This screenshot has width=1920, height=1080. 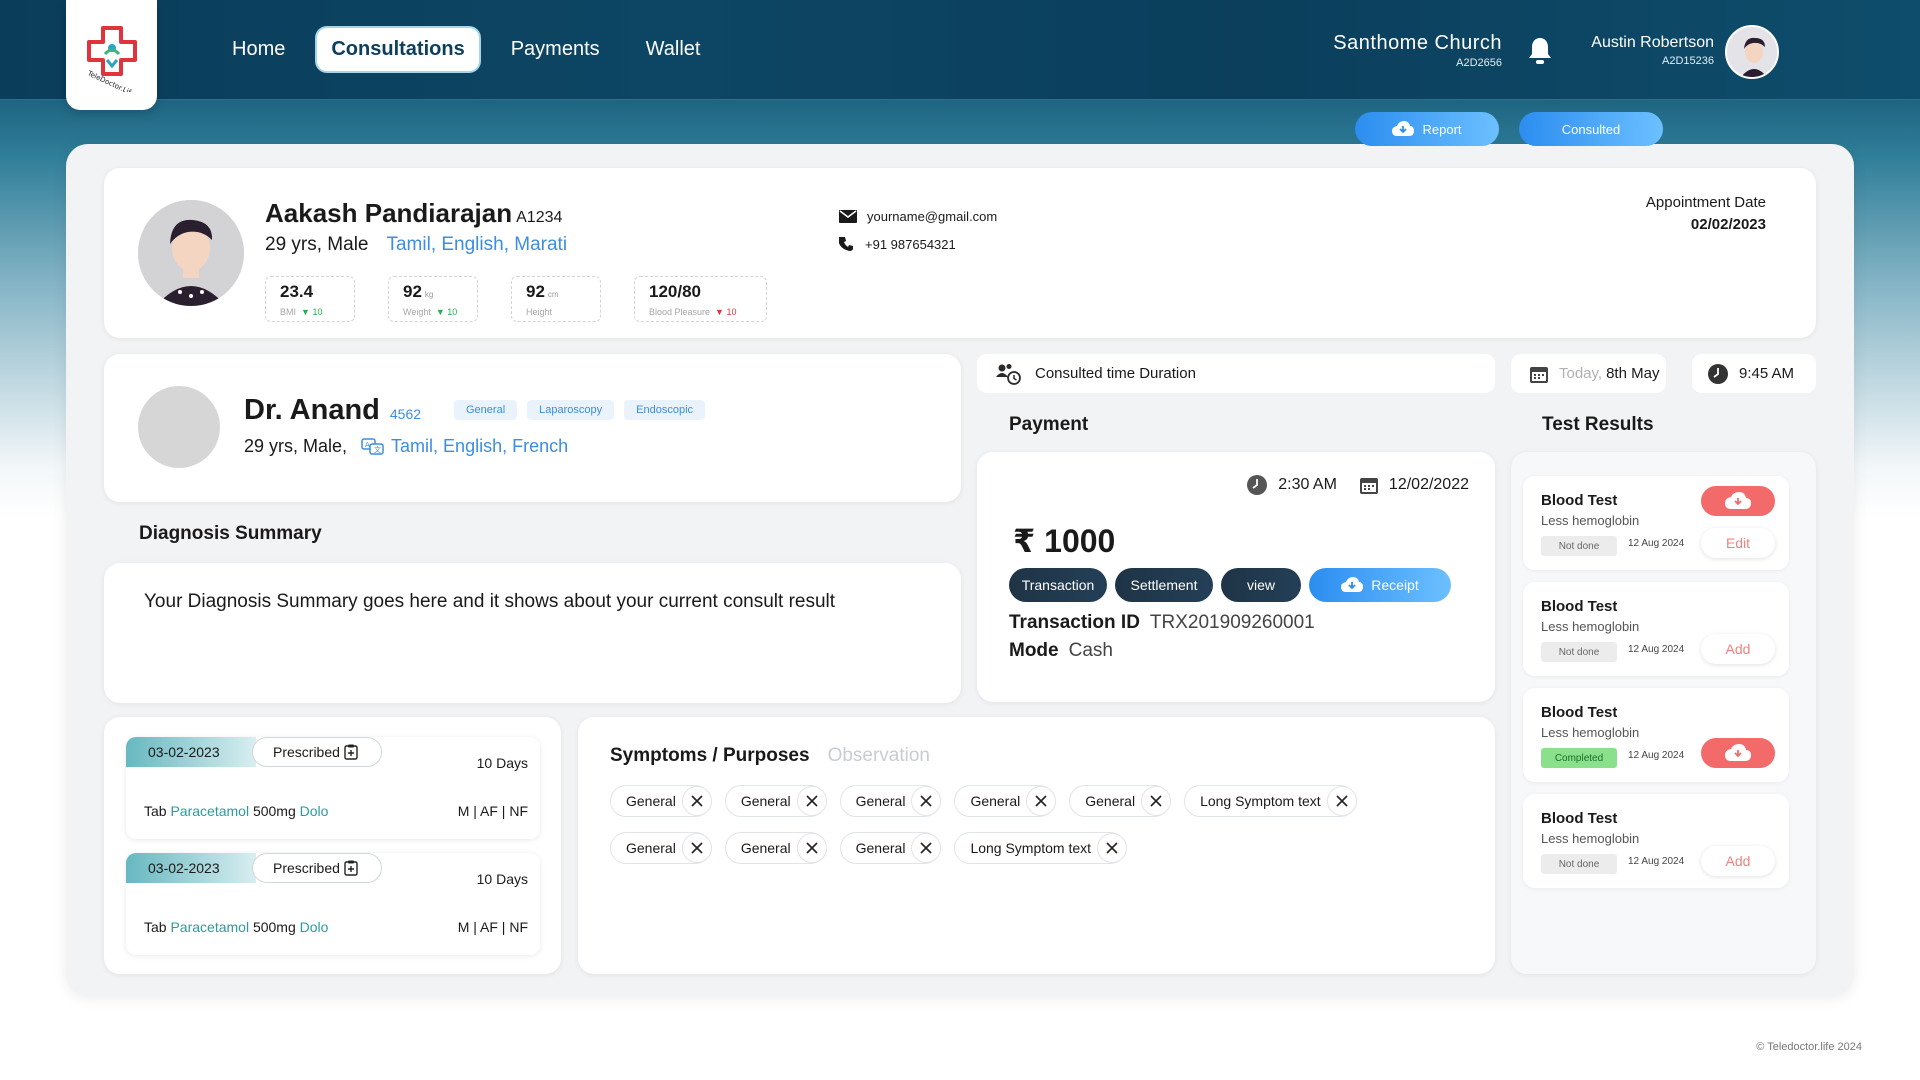 What do you see at coordinates (306, 868) in the screenshot?
I see `prescribed-label: Prescribed` at bounding box center [306, 868].